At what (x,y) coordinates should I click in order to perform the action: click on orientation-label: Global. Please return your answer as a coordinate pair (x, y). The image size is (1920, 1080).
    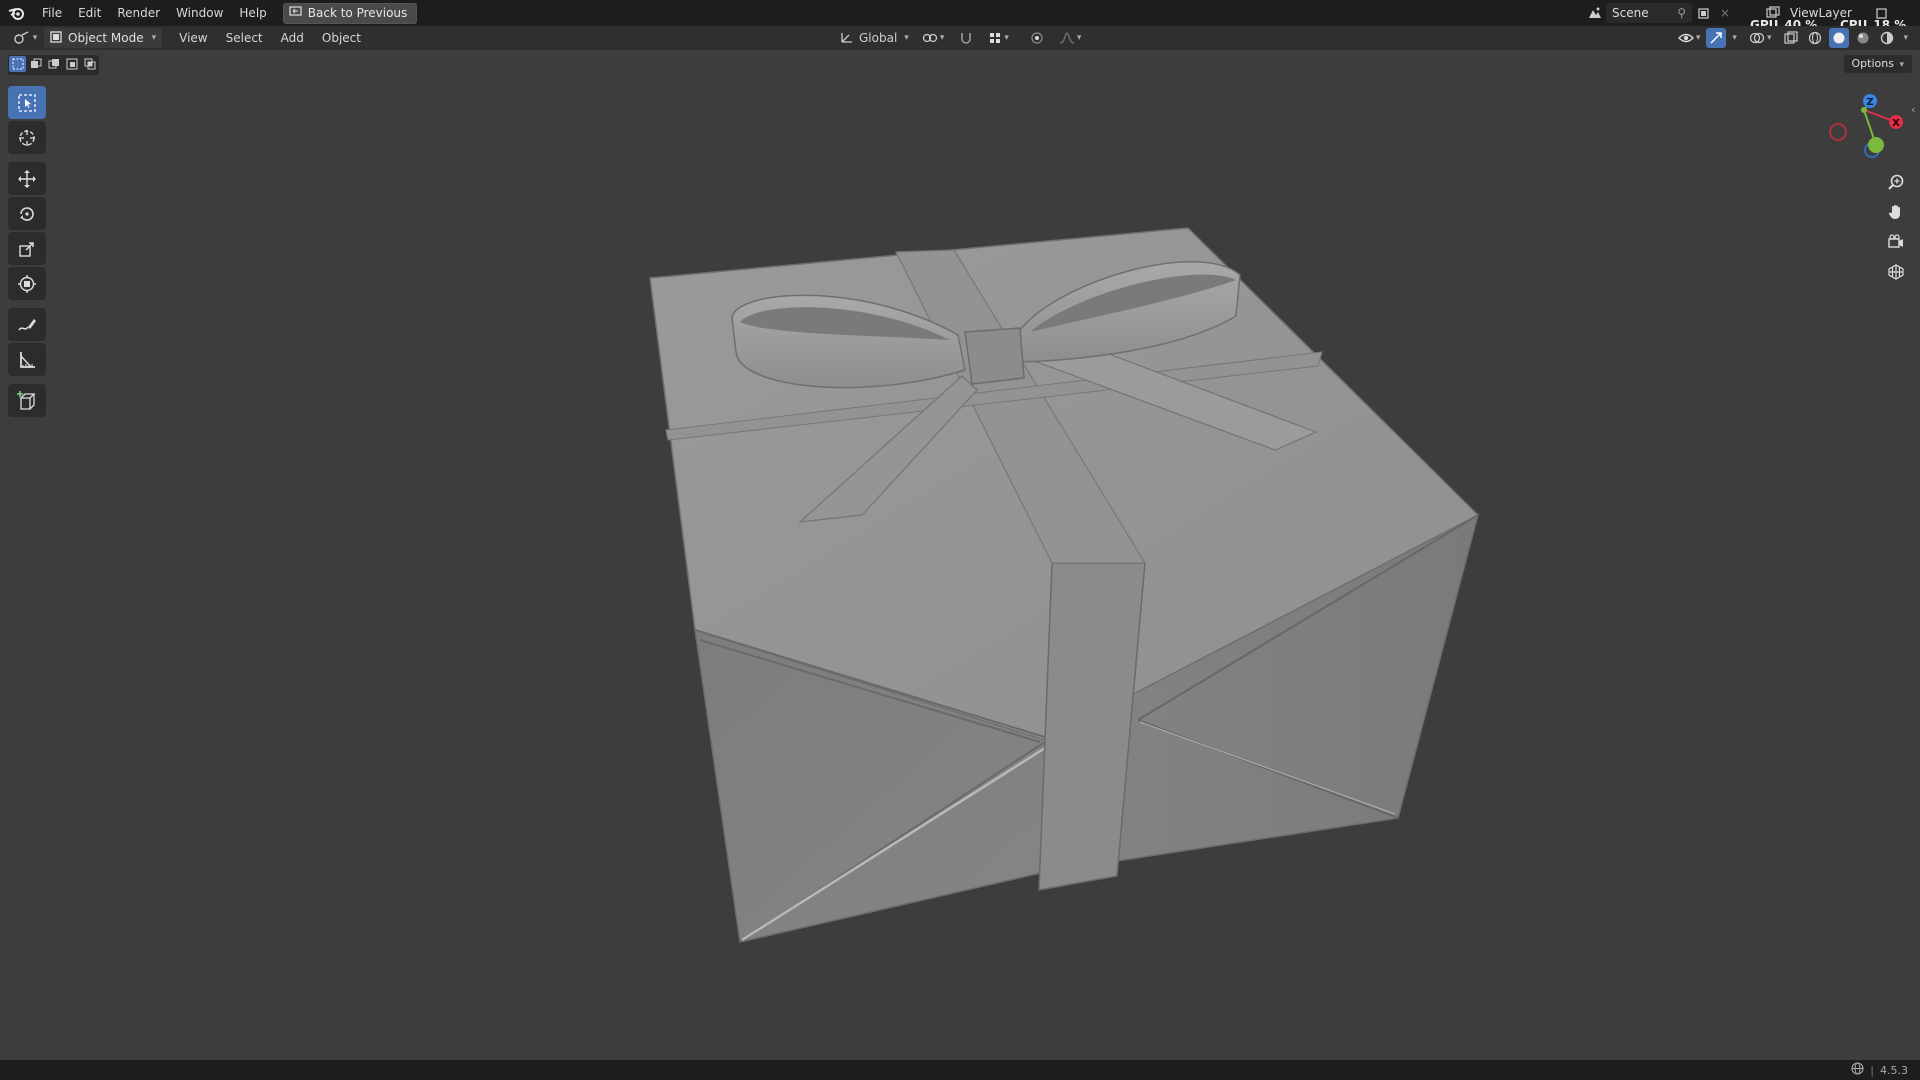
    Looking at the image, I should click on (878, 38).